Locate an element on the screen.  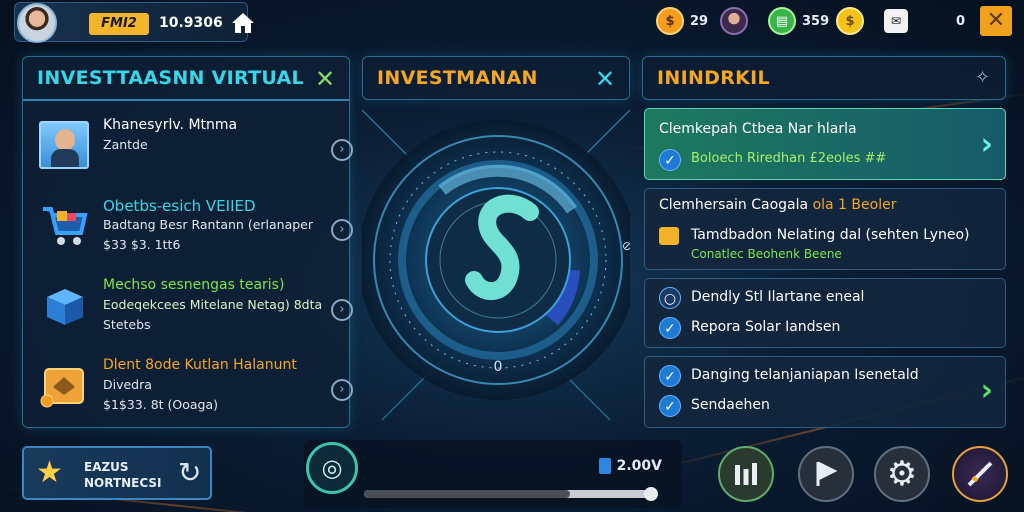
player-avatar is located at coordinates (37, 23).